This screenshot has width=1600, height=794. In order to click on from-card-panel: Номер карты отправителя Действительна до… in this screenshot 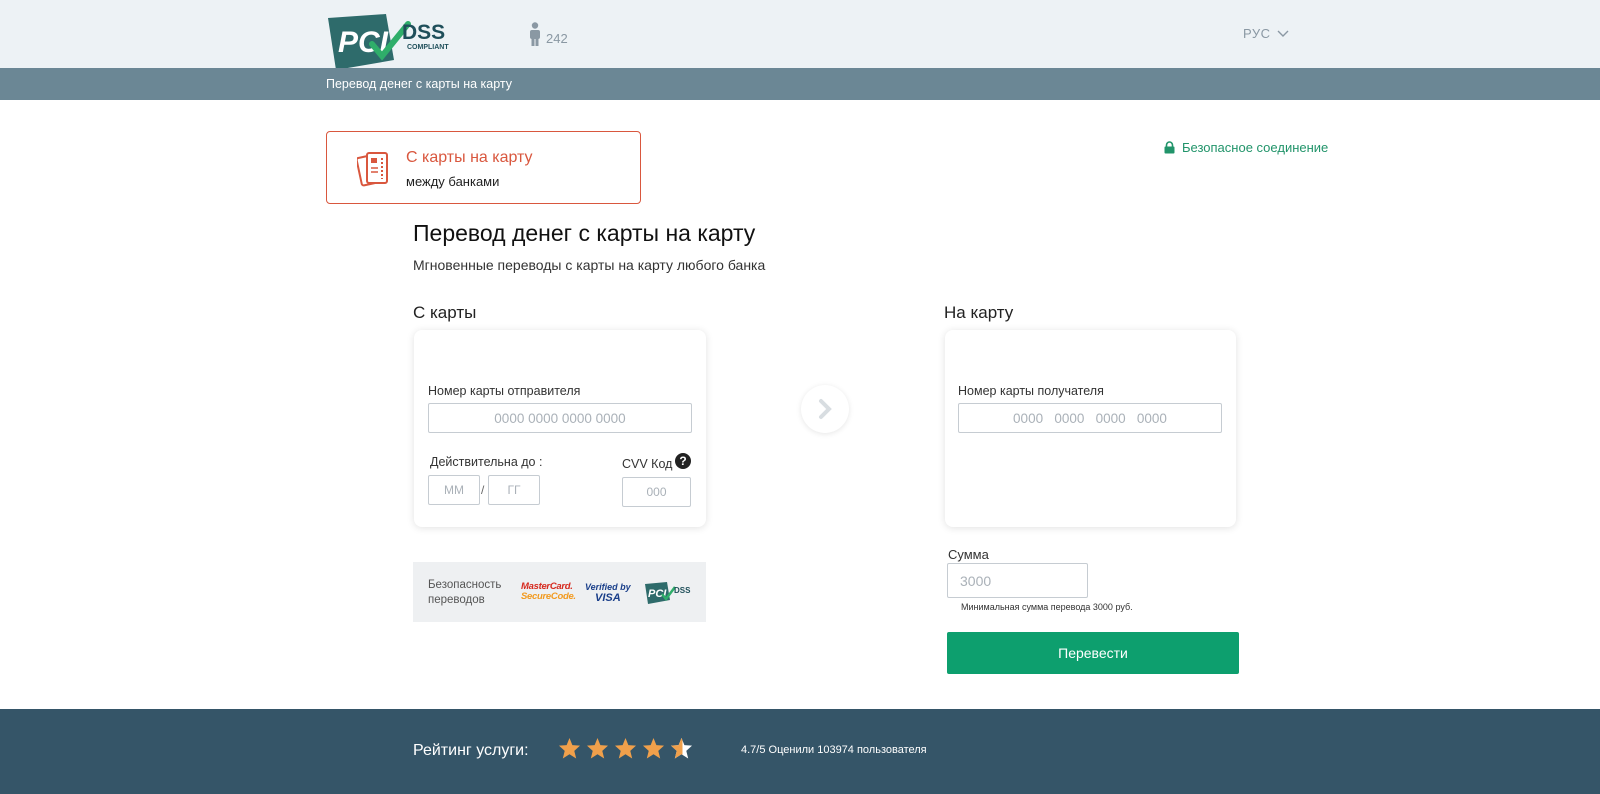, I will do `click(560, 428)`.